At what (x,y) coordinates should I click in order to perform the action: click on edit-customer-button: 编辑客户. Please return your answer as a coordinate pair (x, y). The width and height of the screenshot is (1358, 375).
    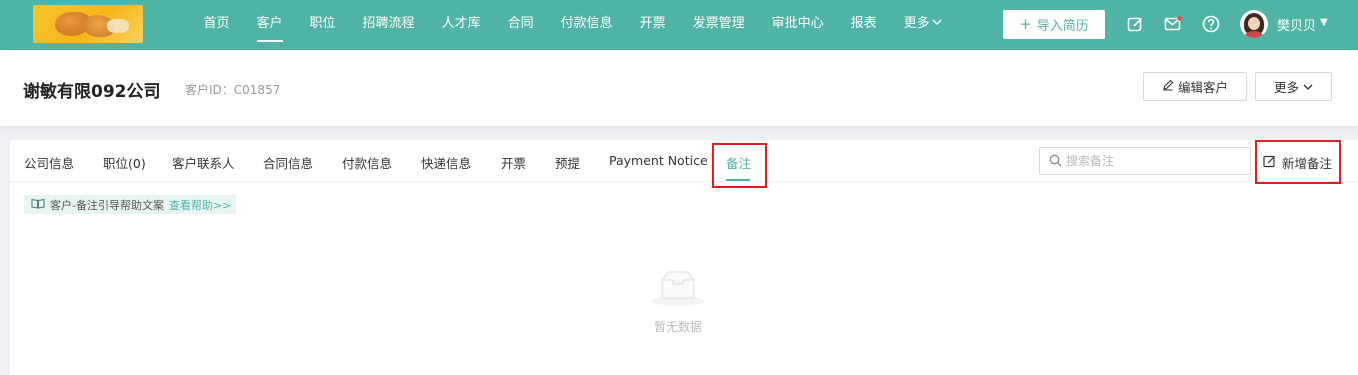
    Looking at the image, I should click on (1195, 86).